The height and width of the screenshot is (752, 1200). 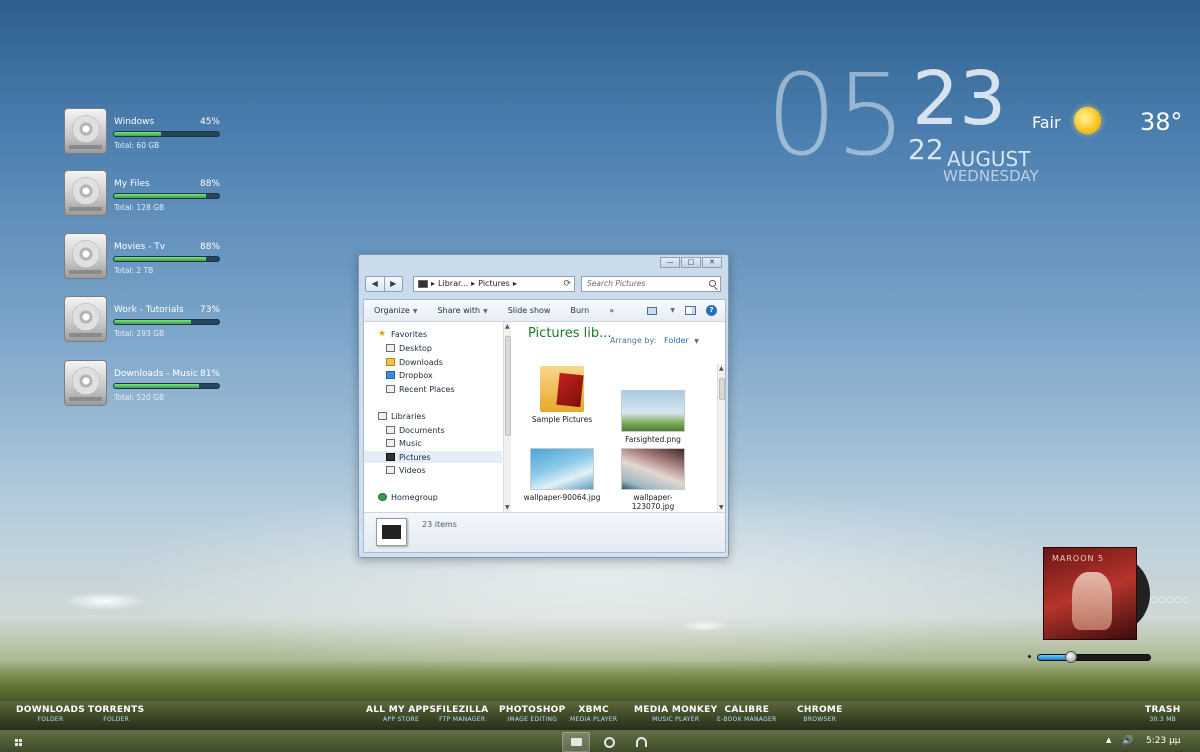 I want to click on back-button: ◀, so click(x=375, y=284).